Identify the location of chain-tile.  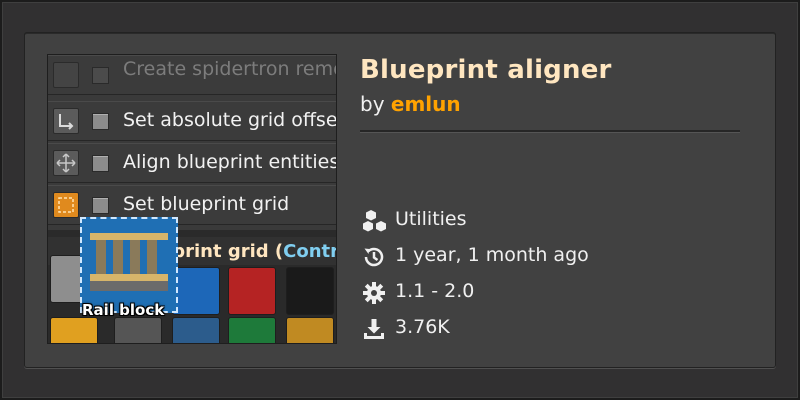
(310, 330).